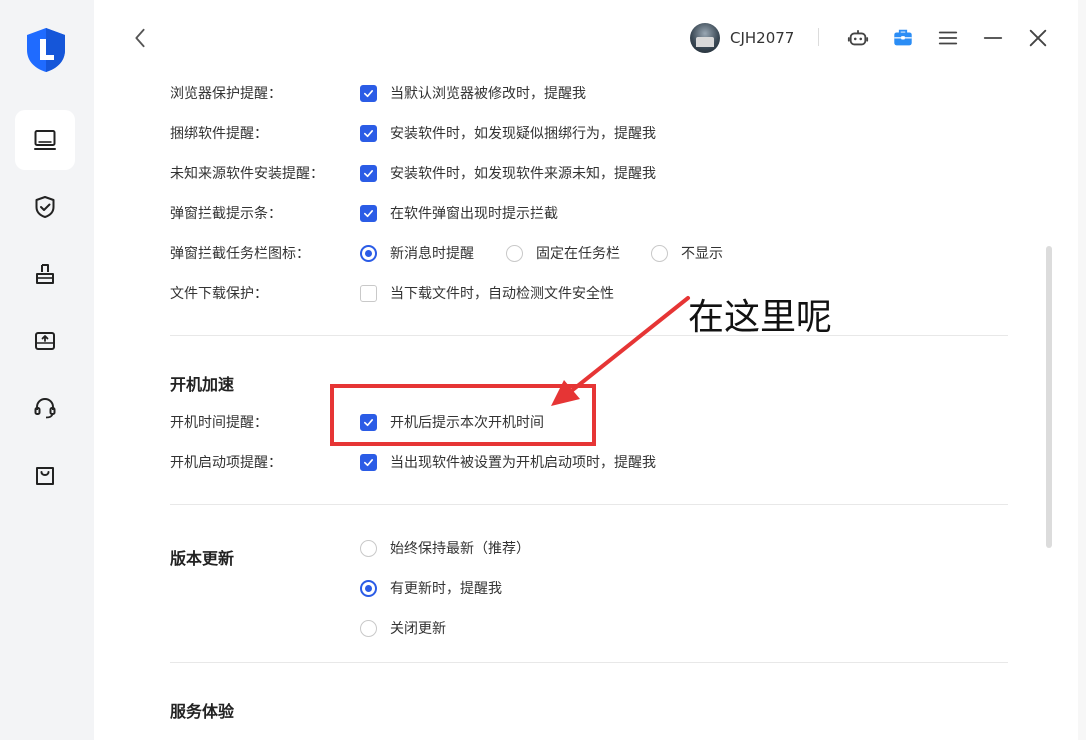 The image size is (1086, 740). What do you see at coordinates (705, 38) in the screenshot?
I see `avatar` at bounding box center [705, 38].